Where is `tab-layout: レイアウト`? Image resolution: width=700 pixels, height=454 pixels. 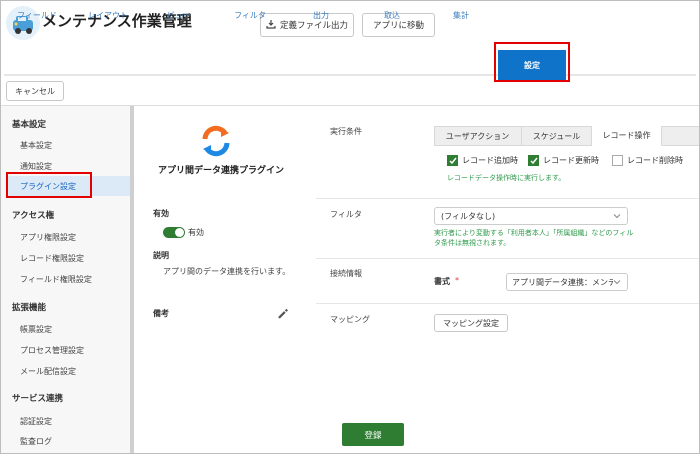
tab-layout: レイアウト is located at coordinates (108, 15).